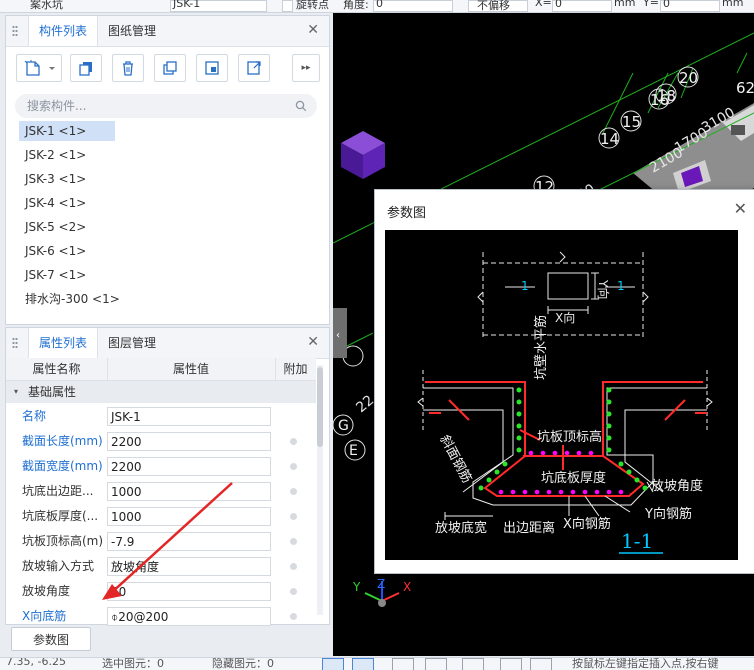 The height and width of the screenshot is (670, 754). Describe the element at coordinates (525, 286) in the screenshot. I see `section-mark-left: 1` at that location.